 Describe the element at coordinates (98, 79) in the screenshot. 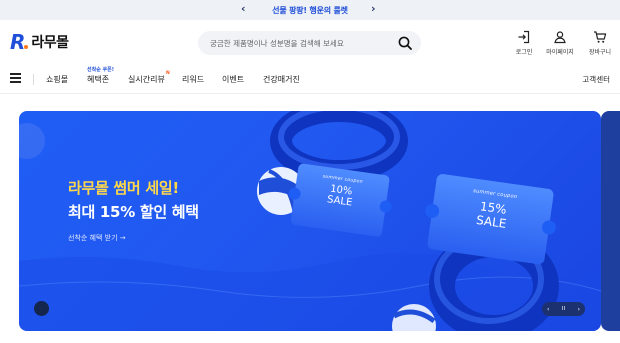

I see `nav-item-benefit: 혜택존` at that location.